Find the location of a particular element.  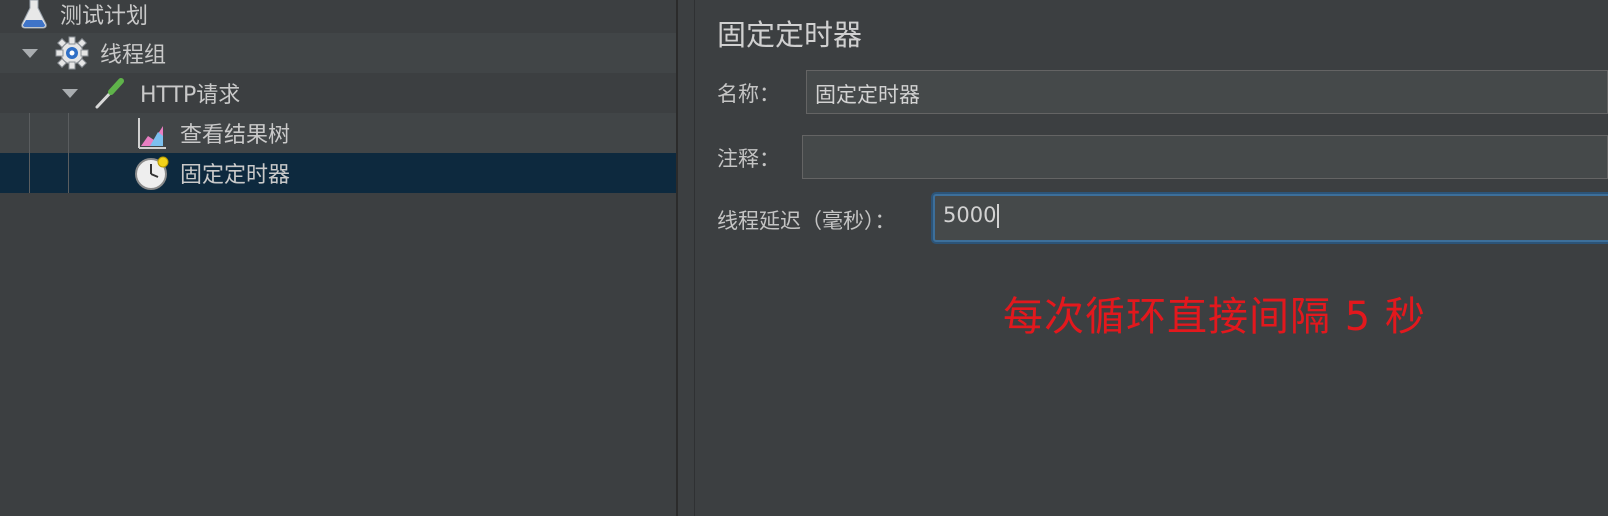

tree-item-label: HTTP请求 is located at coordinates (190, 95).